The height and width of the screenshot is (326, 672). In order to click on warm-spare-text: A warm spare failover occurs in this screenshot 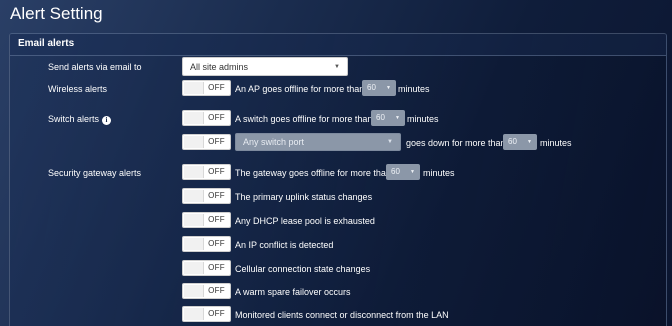, I will do `click(293, 292)`.